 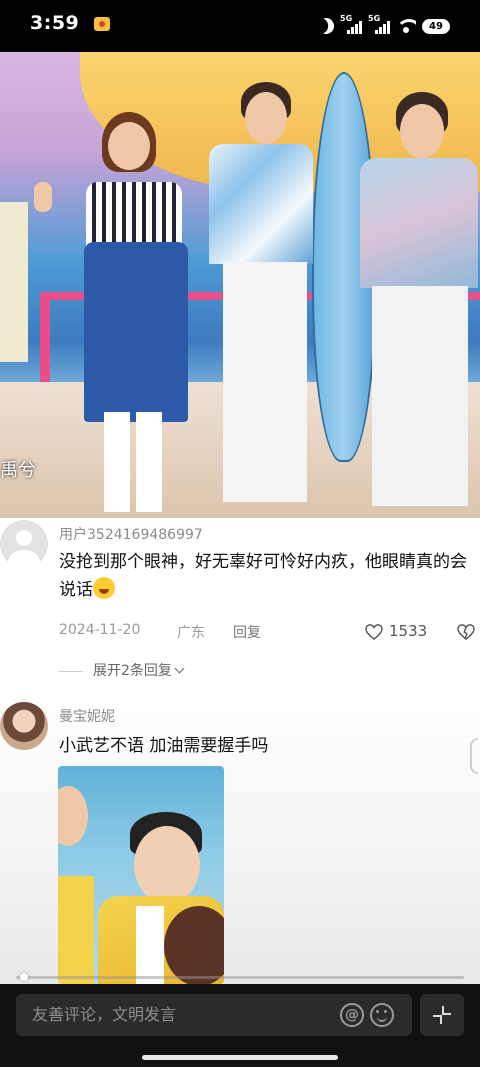 I want to click on comment-date: 2024-11-20, so click(x=100, y=630).